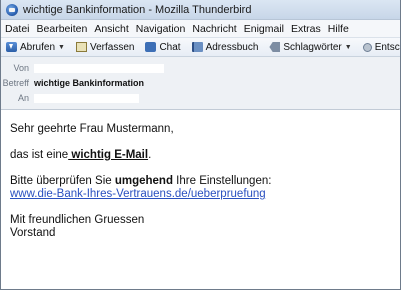 This screenshot has height=300, width=402. Describe the element at coordinates (232, 47) in the screenshot. I see `address-book-label: Adressbuch` at that location.